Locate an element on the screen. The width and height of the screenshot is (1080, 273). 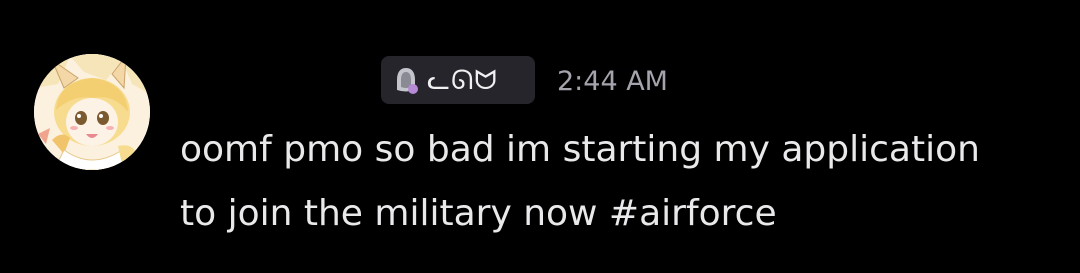
user-avatar is located at coordinates (92, 112).